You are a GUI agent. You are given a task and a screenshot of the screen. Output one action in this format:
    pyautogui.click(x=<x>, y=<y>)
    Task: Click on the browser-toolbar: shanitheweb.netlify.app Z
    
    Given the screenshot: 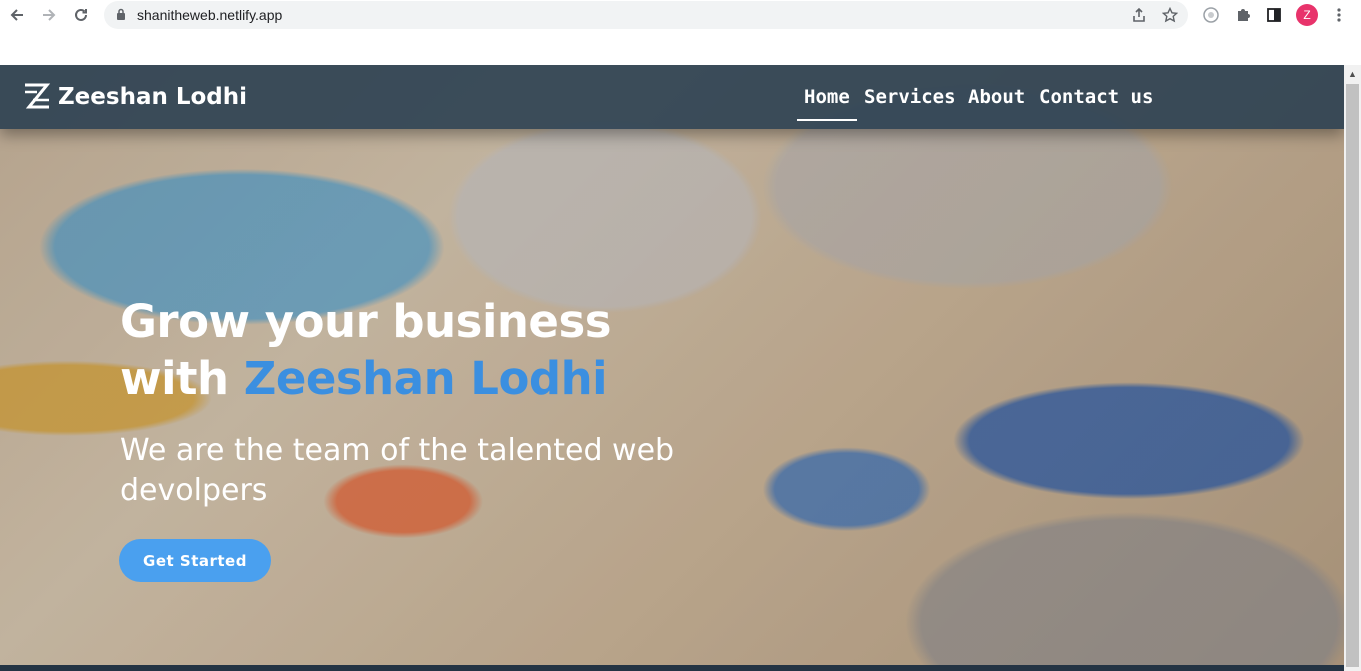 What is the action you would take?
    pyautogui.click(x=680, y=15)
    